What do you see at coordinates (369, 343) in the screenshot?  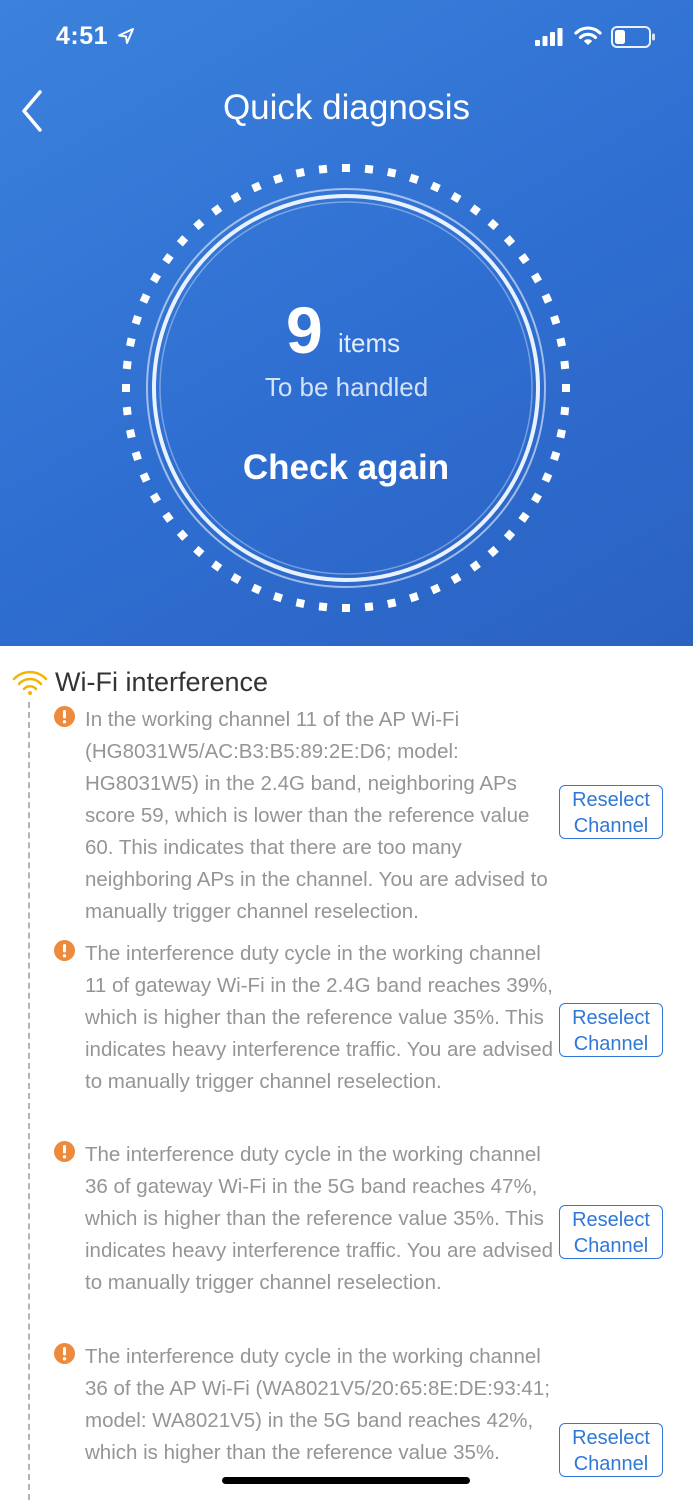 I see `pending-count-unit: items` at bounding box center [369, 343].